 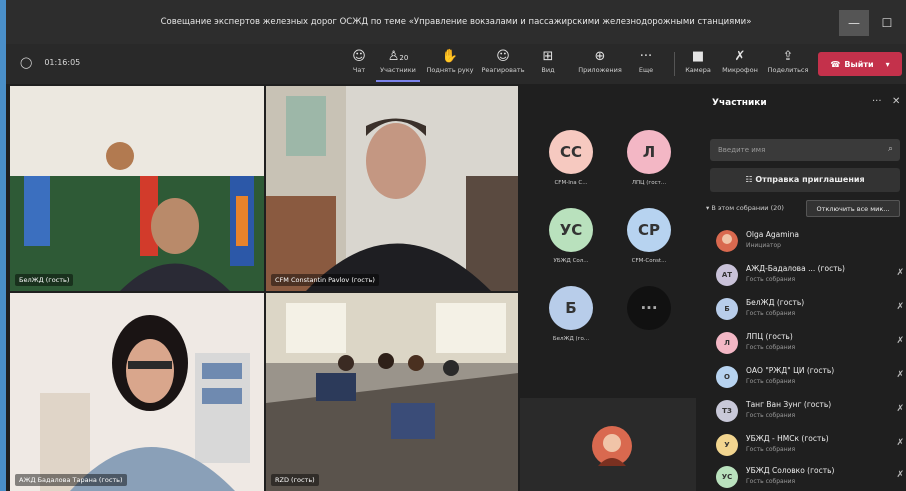 I want to click on camera-button: ■ Камера, so click(x=698, y=61).